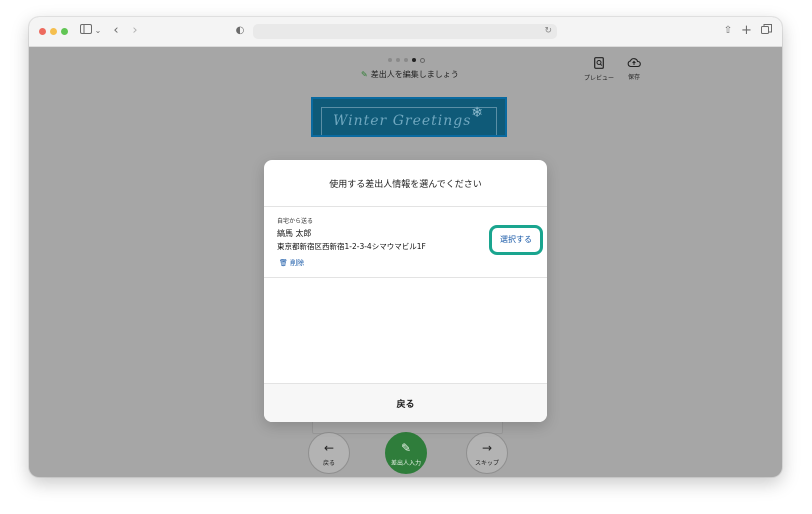  Describe the element at coordinates (402, 121) in the screenshot. I see `card-script-text: Winter Greetings` at that location.